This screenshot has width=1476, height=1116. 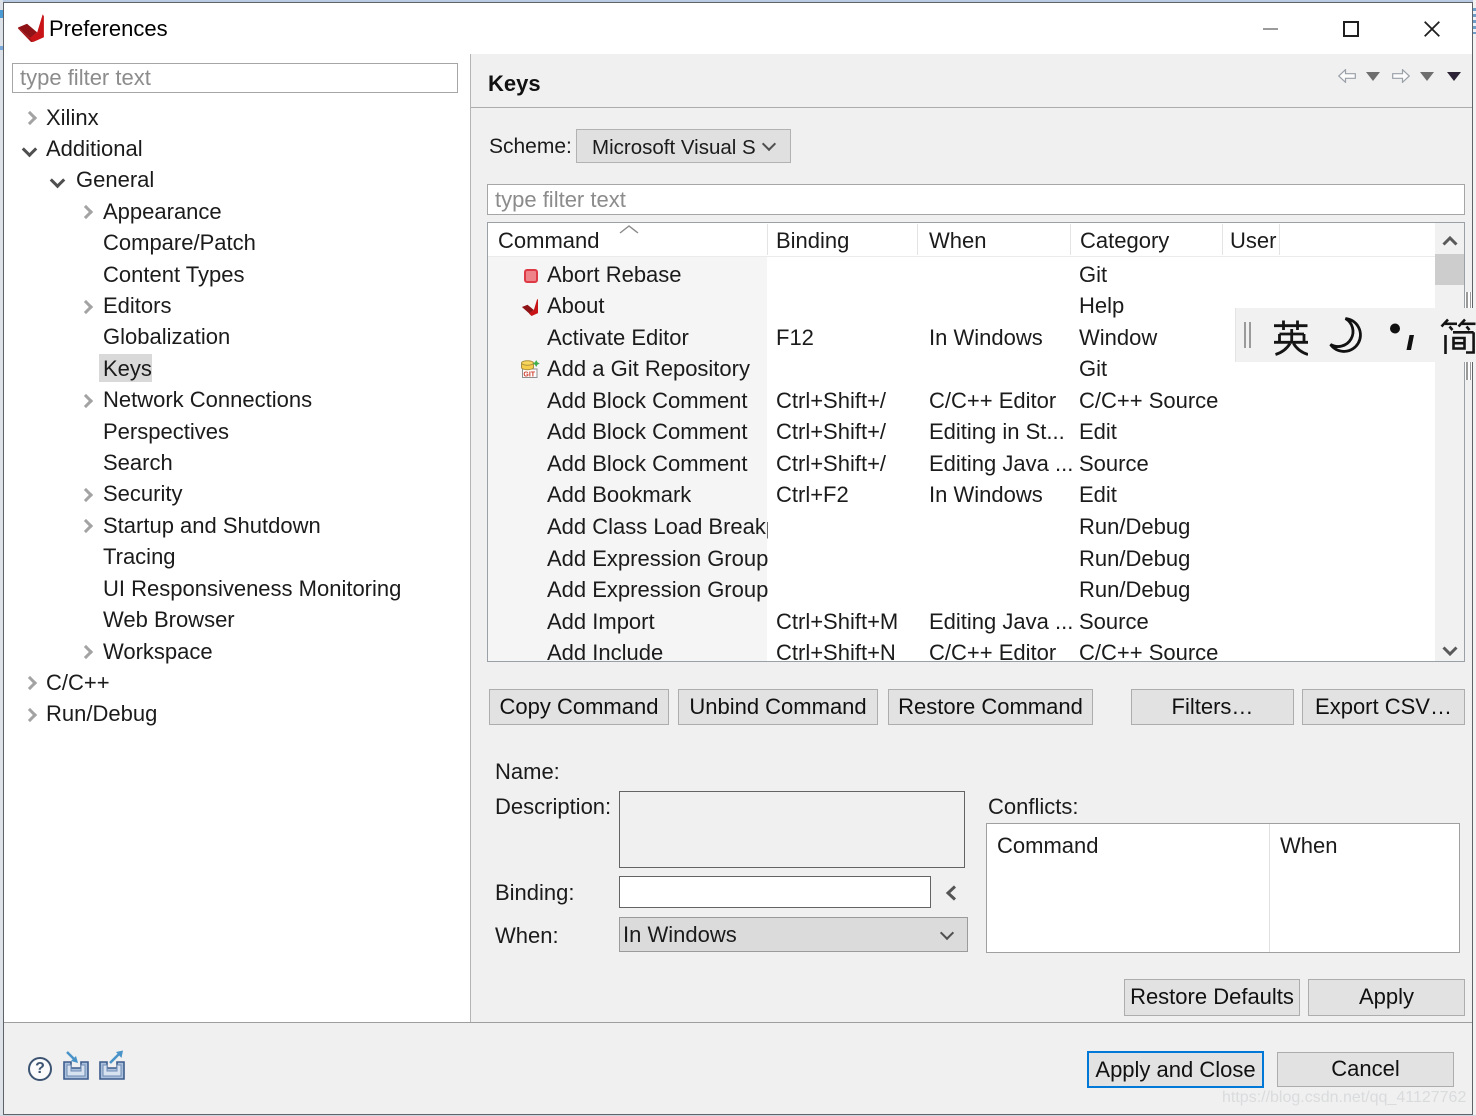 What do you see at coordinates (529, 374) in the screenshot?
I see `svg-text: GIT` at bounding box center [529, 374].